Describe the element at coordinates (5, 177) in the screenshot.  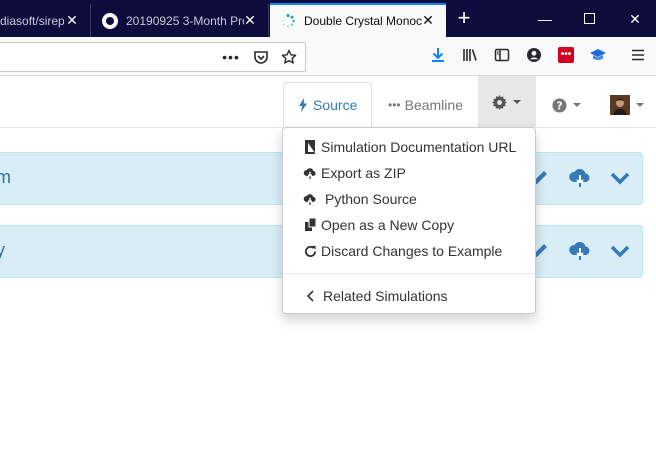
I see `panel-title: m` at that location.